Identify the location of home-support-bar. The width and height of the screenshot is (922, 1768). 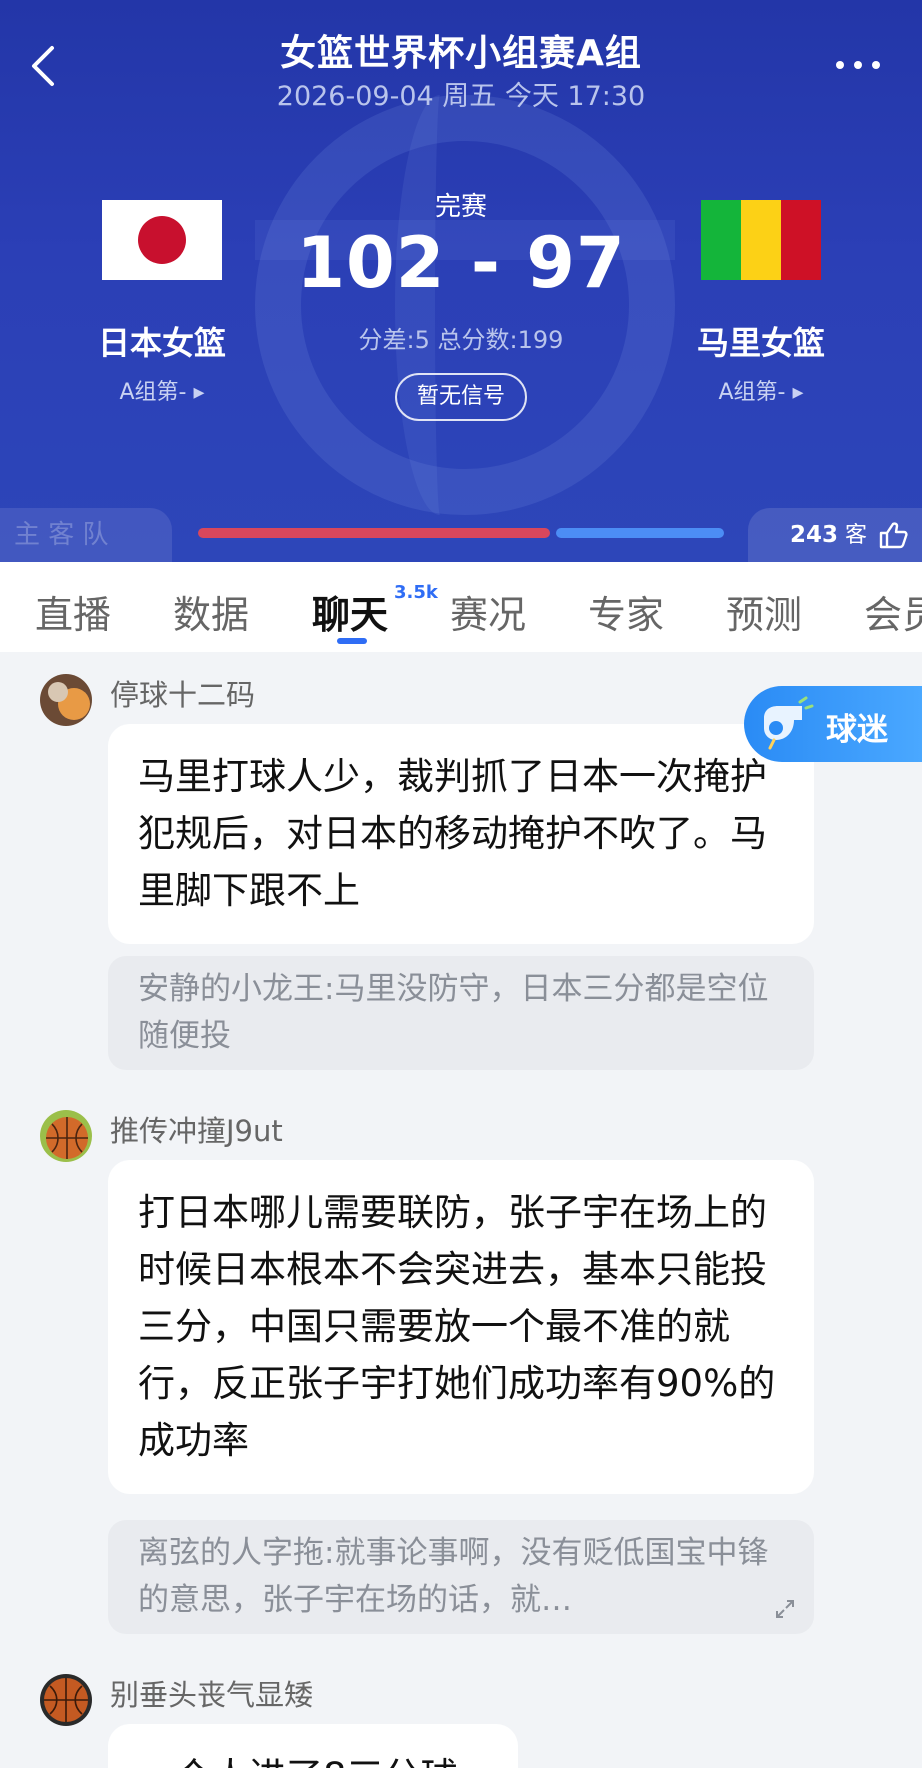
(374, 533).